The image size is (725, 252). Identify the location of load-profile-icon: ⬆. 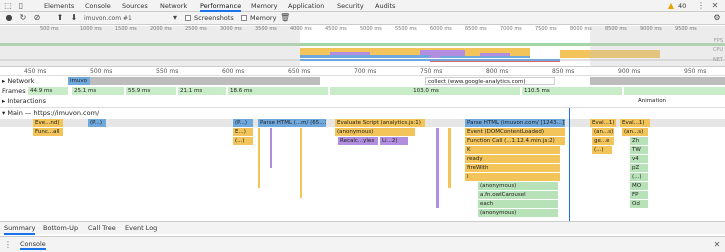
(60, 18).